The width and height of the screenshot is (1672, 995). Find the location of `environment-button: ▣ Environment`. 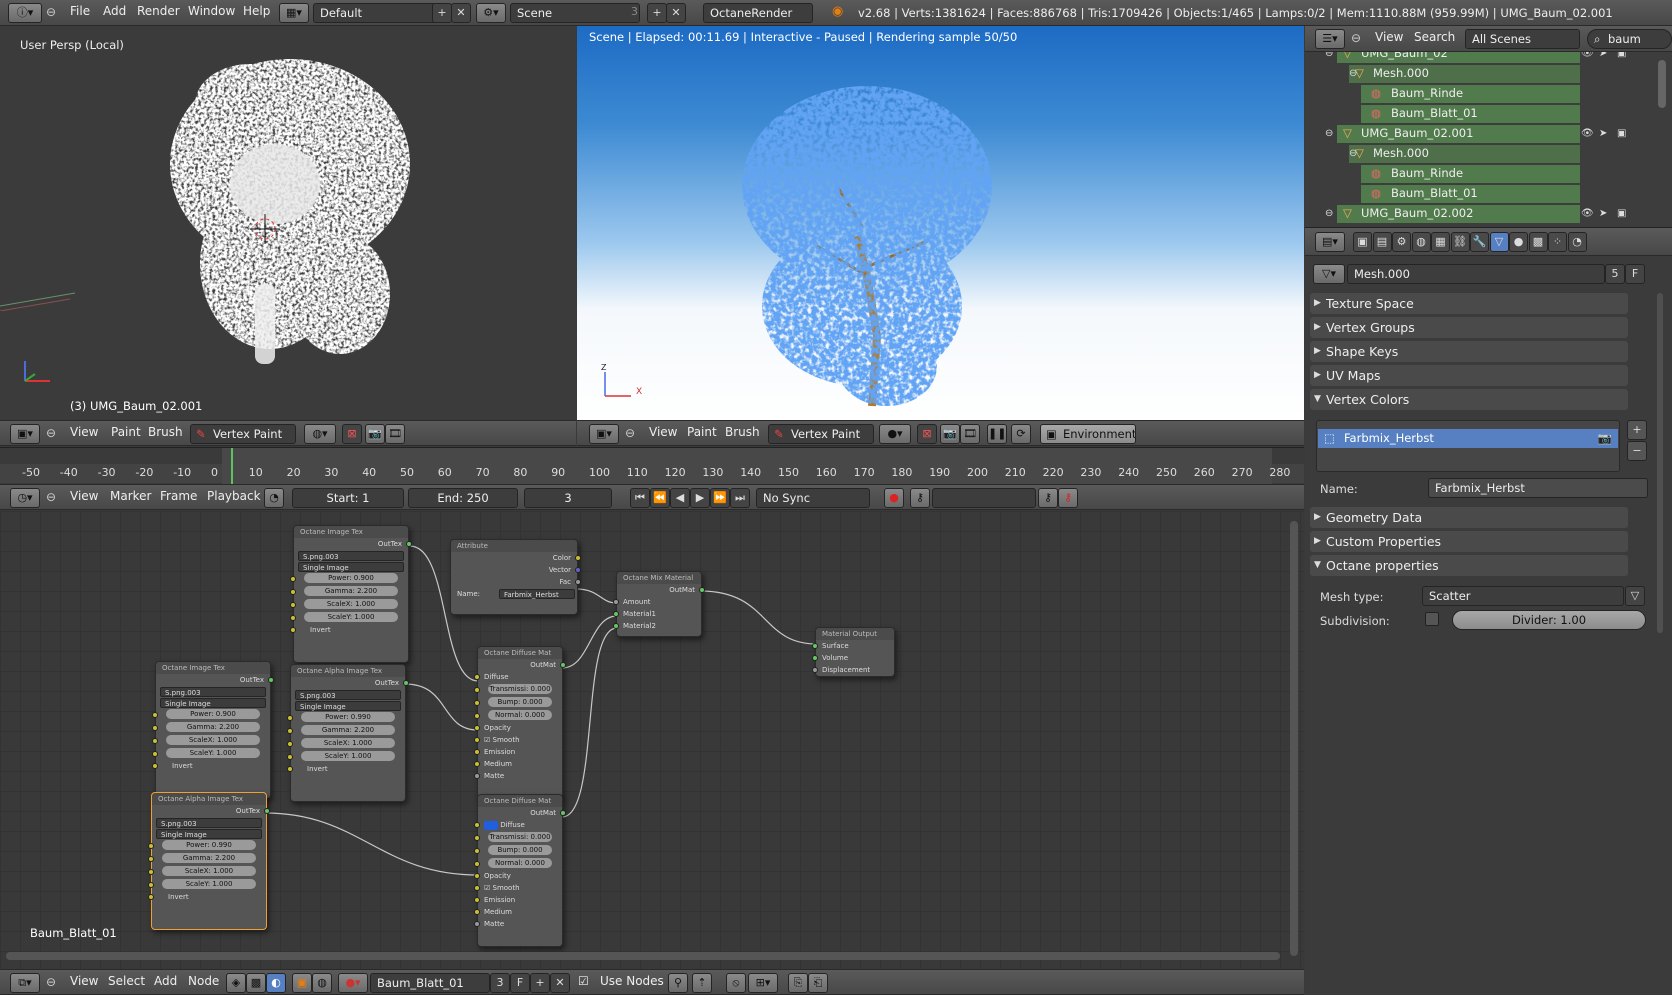

environment-button: ▣ Environment is located at coordinates (1088, 434).